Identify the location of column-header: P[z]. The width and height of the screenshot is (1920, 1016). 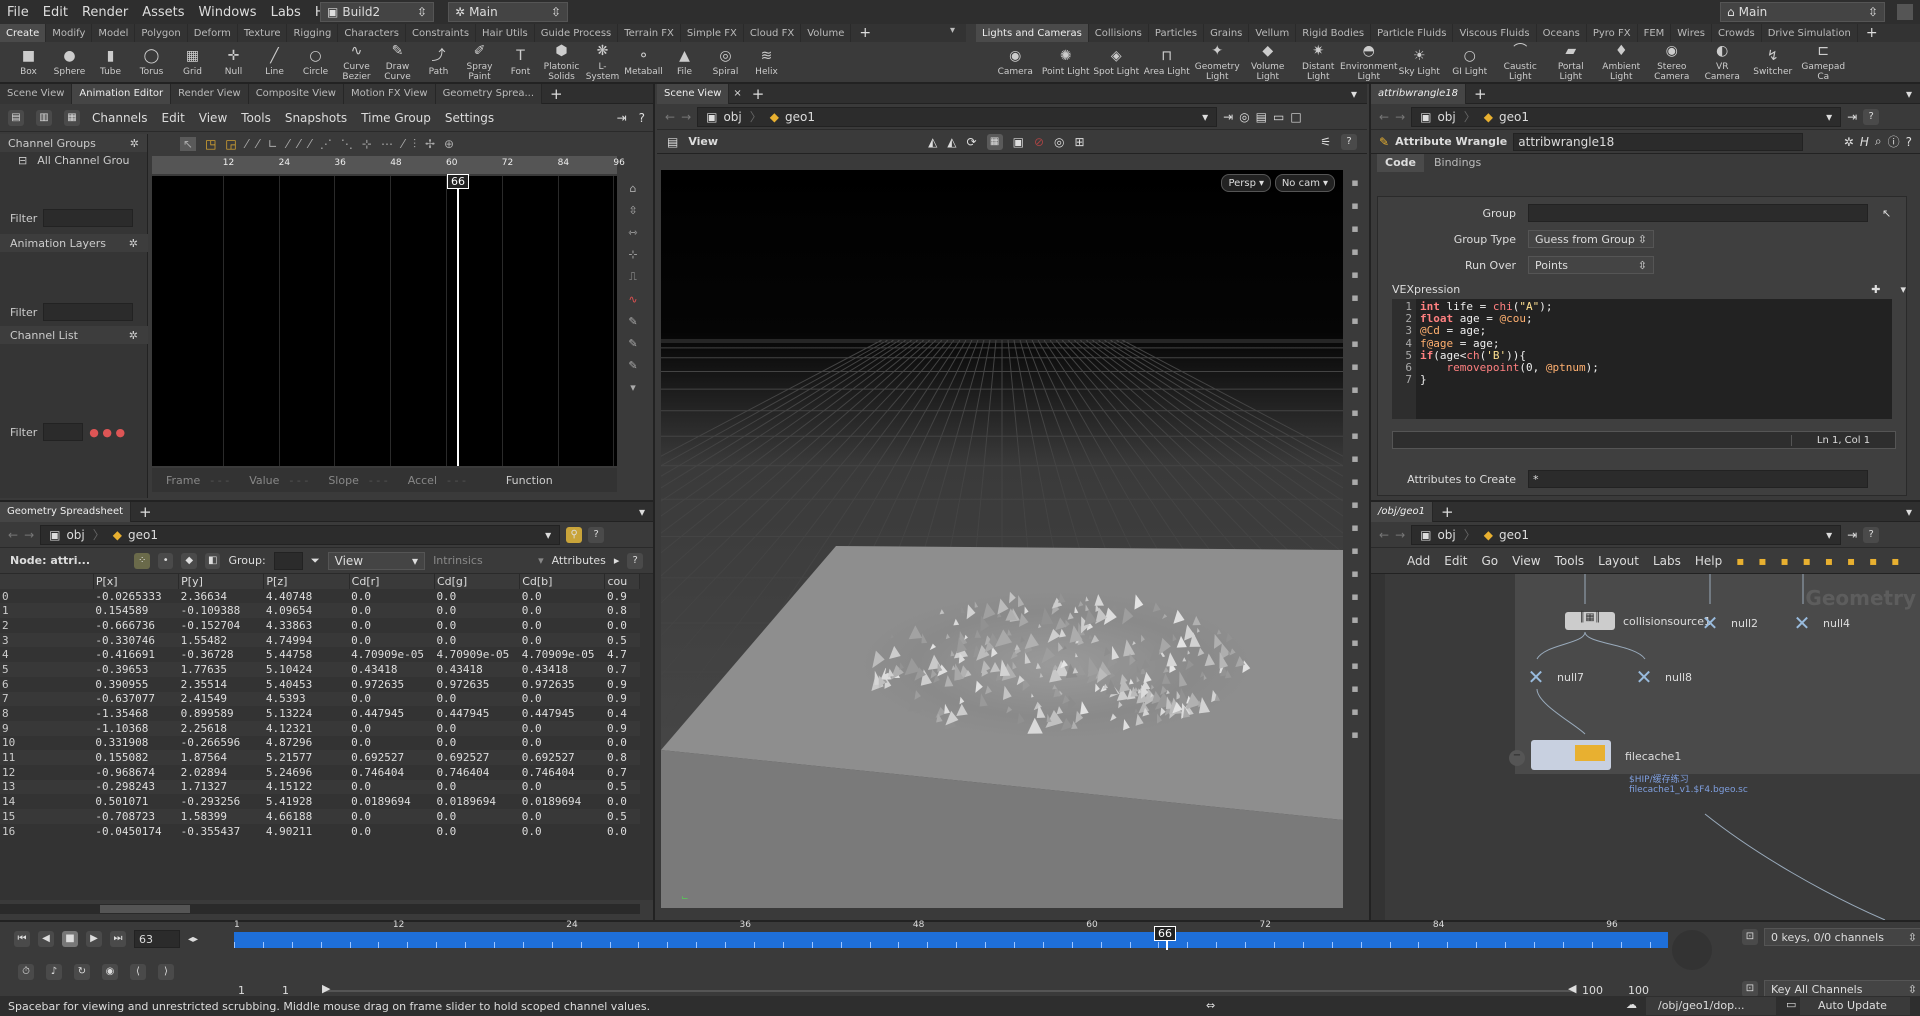
(306, 581).